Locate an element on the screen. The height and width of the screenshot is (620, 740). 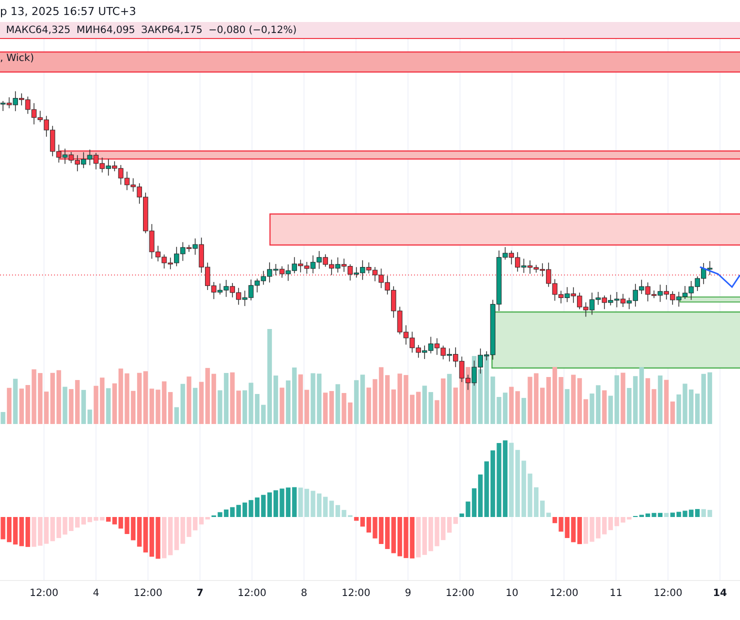
ohlc-value: МИН64,095 is located at coordinates (106, 30).